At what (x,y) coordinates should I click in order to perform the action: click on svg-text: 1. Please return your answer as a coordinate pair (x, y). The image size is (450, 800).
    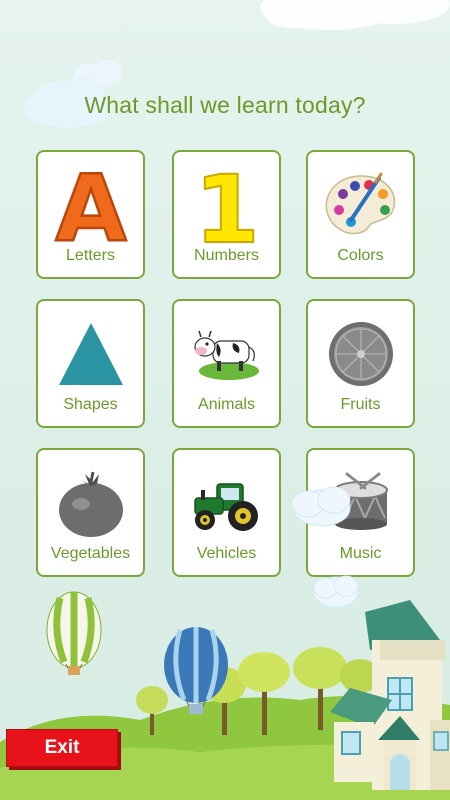
    Looking at the image, I should click on (226, 205).